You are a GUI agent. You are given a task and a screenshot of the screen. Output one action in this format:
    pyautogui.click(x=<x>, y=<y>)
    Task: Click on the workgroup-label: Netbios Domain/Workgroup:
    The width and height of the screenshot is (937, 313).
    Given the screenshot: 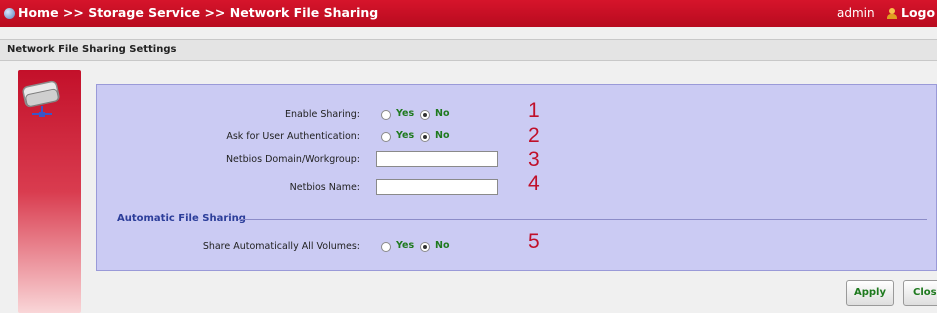 What is the action you would take?
    pyautogui.click(x=292, y=159)
    